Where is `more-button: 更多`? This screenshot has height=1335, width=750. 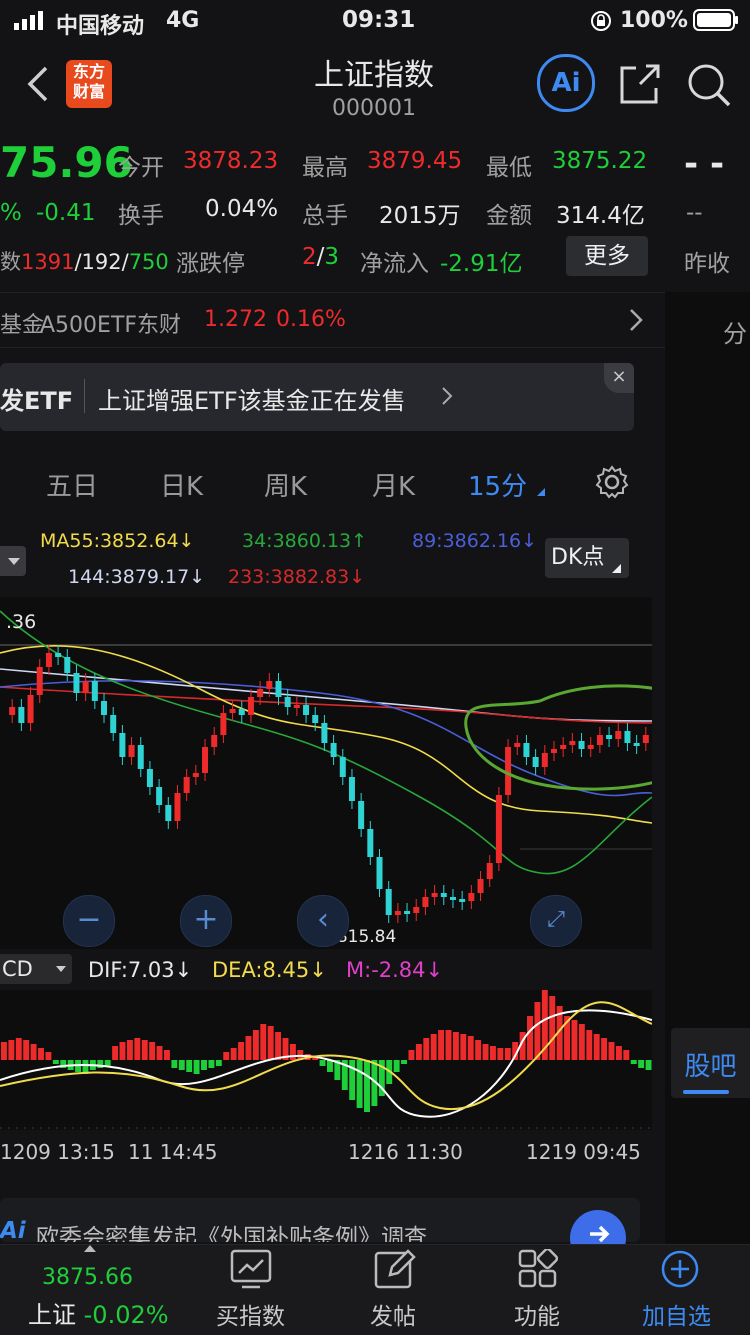
more-button: 更多 is located at coordinates (607, 256).